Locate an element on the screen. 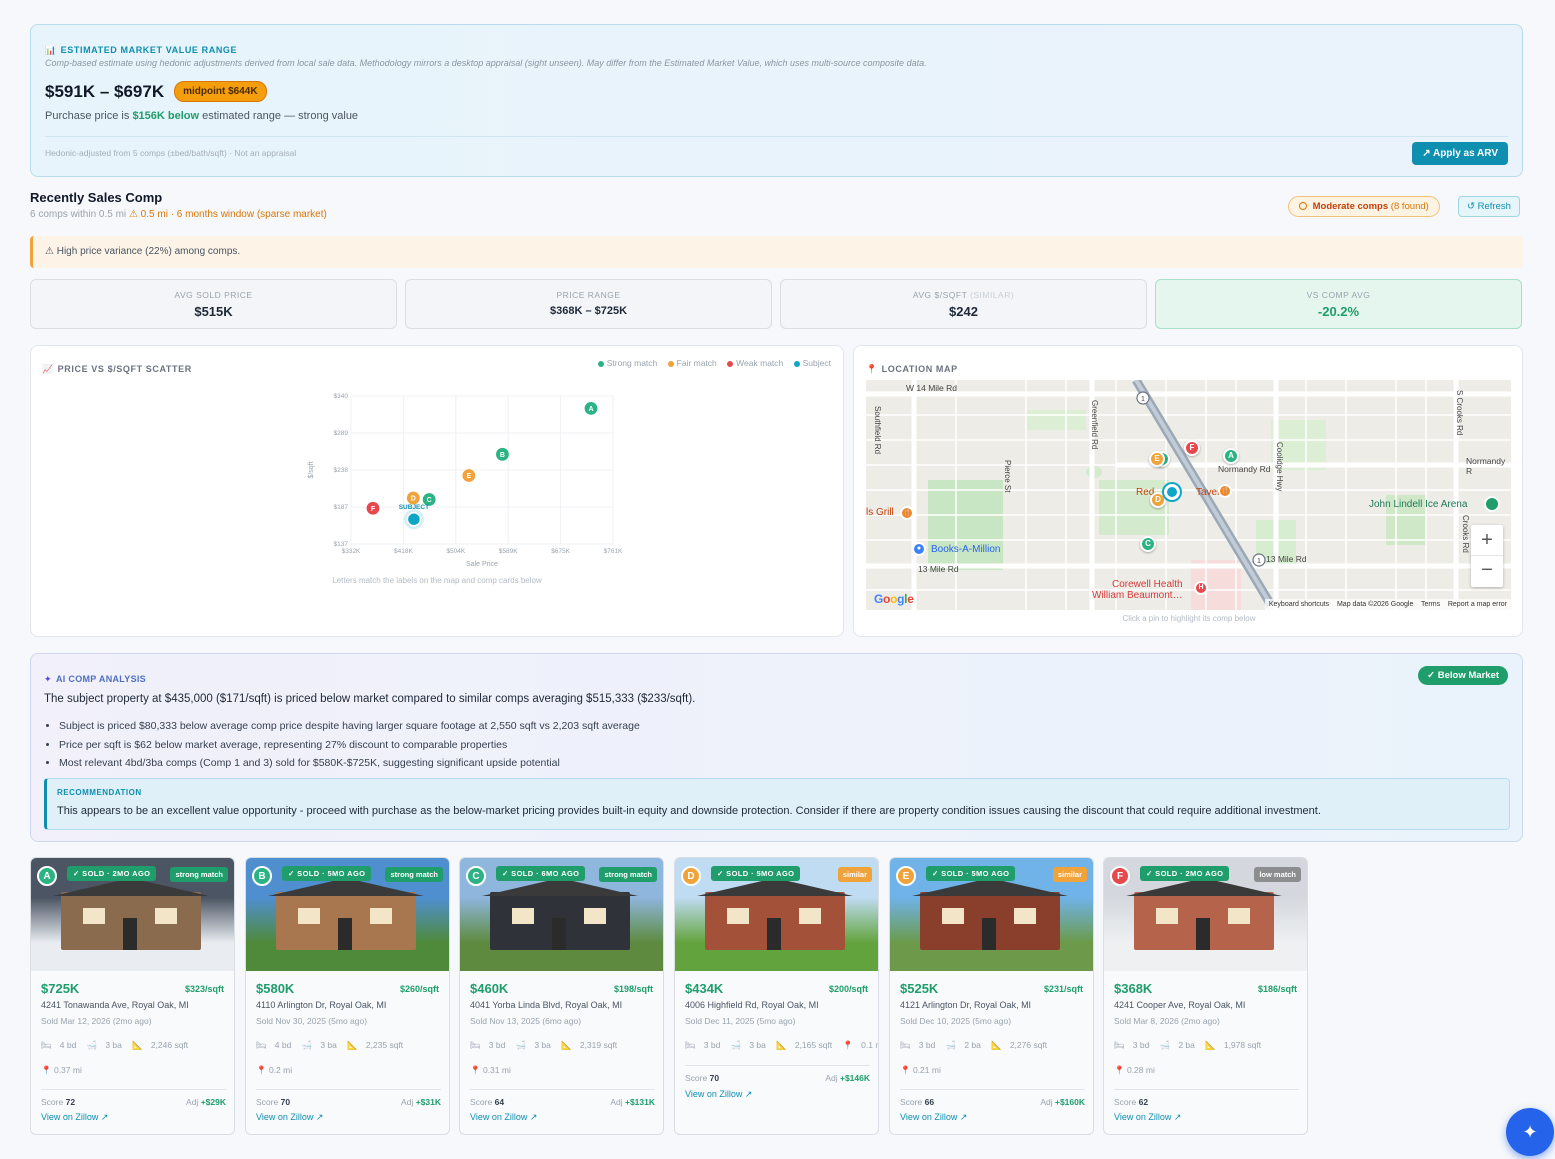  midpoint-badge: midpoint $644K is located at coordinates (220, 91).